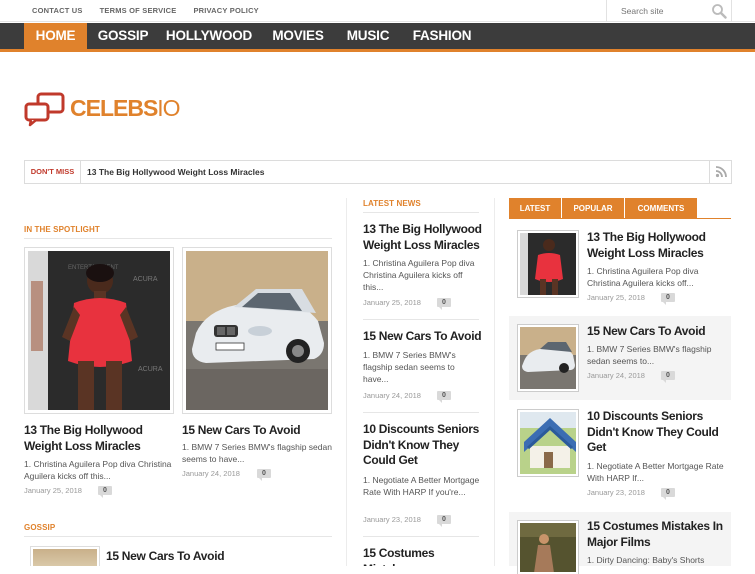 The image size is (755, 574). Describe the element at coordinates (668, 494) in the screenshot. I see `sidebar-post-3-comments: 0` at that location.